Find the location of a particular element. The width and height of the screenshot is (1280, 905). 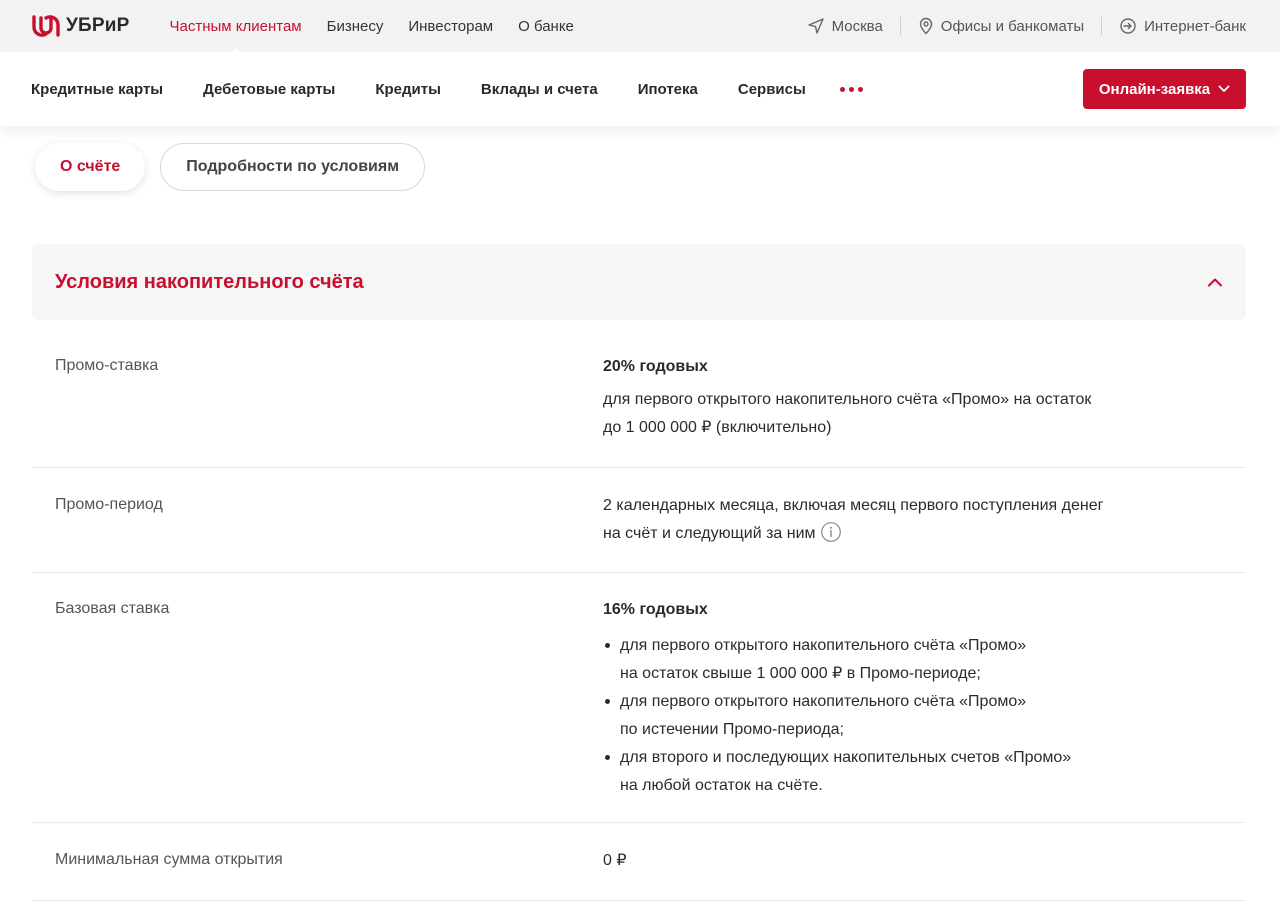

accordion-header: Условия накопительного счёта is located at coordinates (639, 282).